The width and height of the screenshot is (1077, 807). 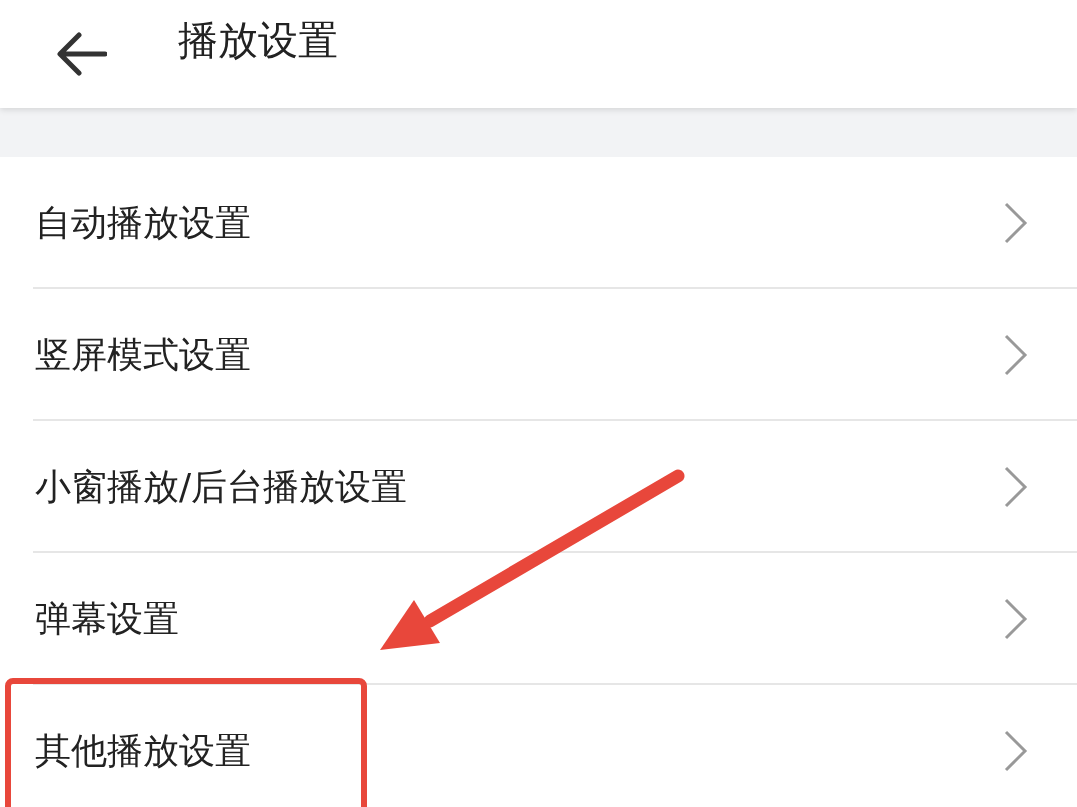 What do you see at coordinates (107, 619) in the screenshot?
I see `row-label: 弹幕设置` at bounding box center [107, 619].